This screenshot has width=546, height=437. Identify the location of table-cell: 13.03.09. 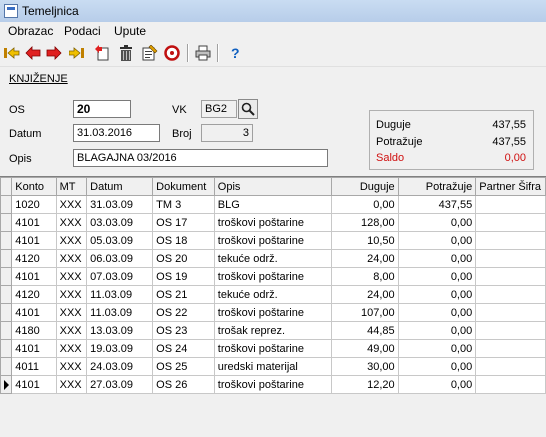
(120, 330).